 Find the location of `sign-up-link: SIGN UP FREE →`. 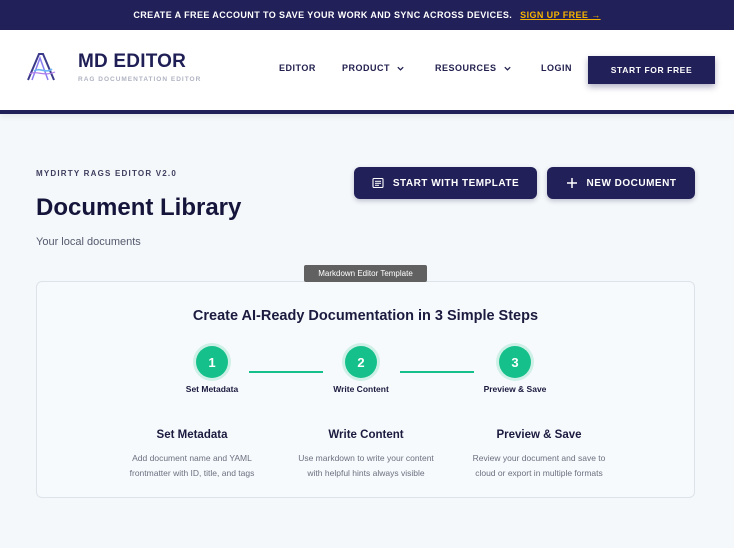

sign-up-link: SIGN UP FREE → is located at coordinates (560, 15).